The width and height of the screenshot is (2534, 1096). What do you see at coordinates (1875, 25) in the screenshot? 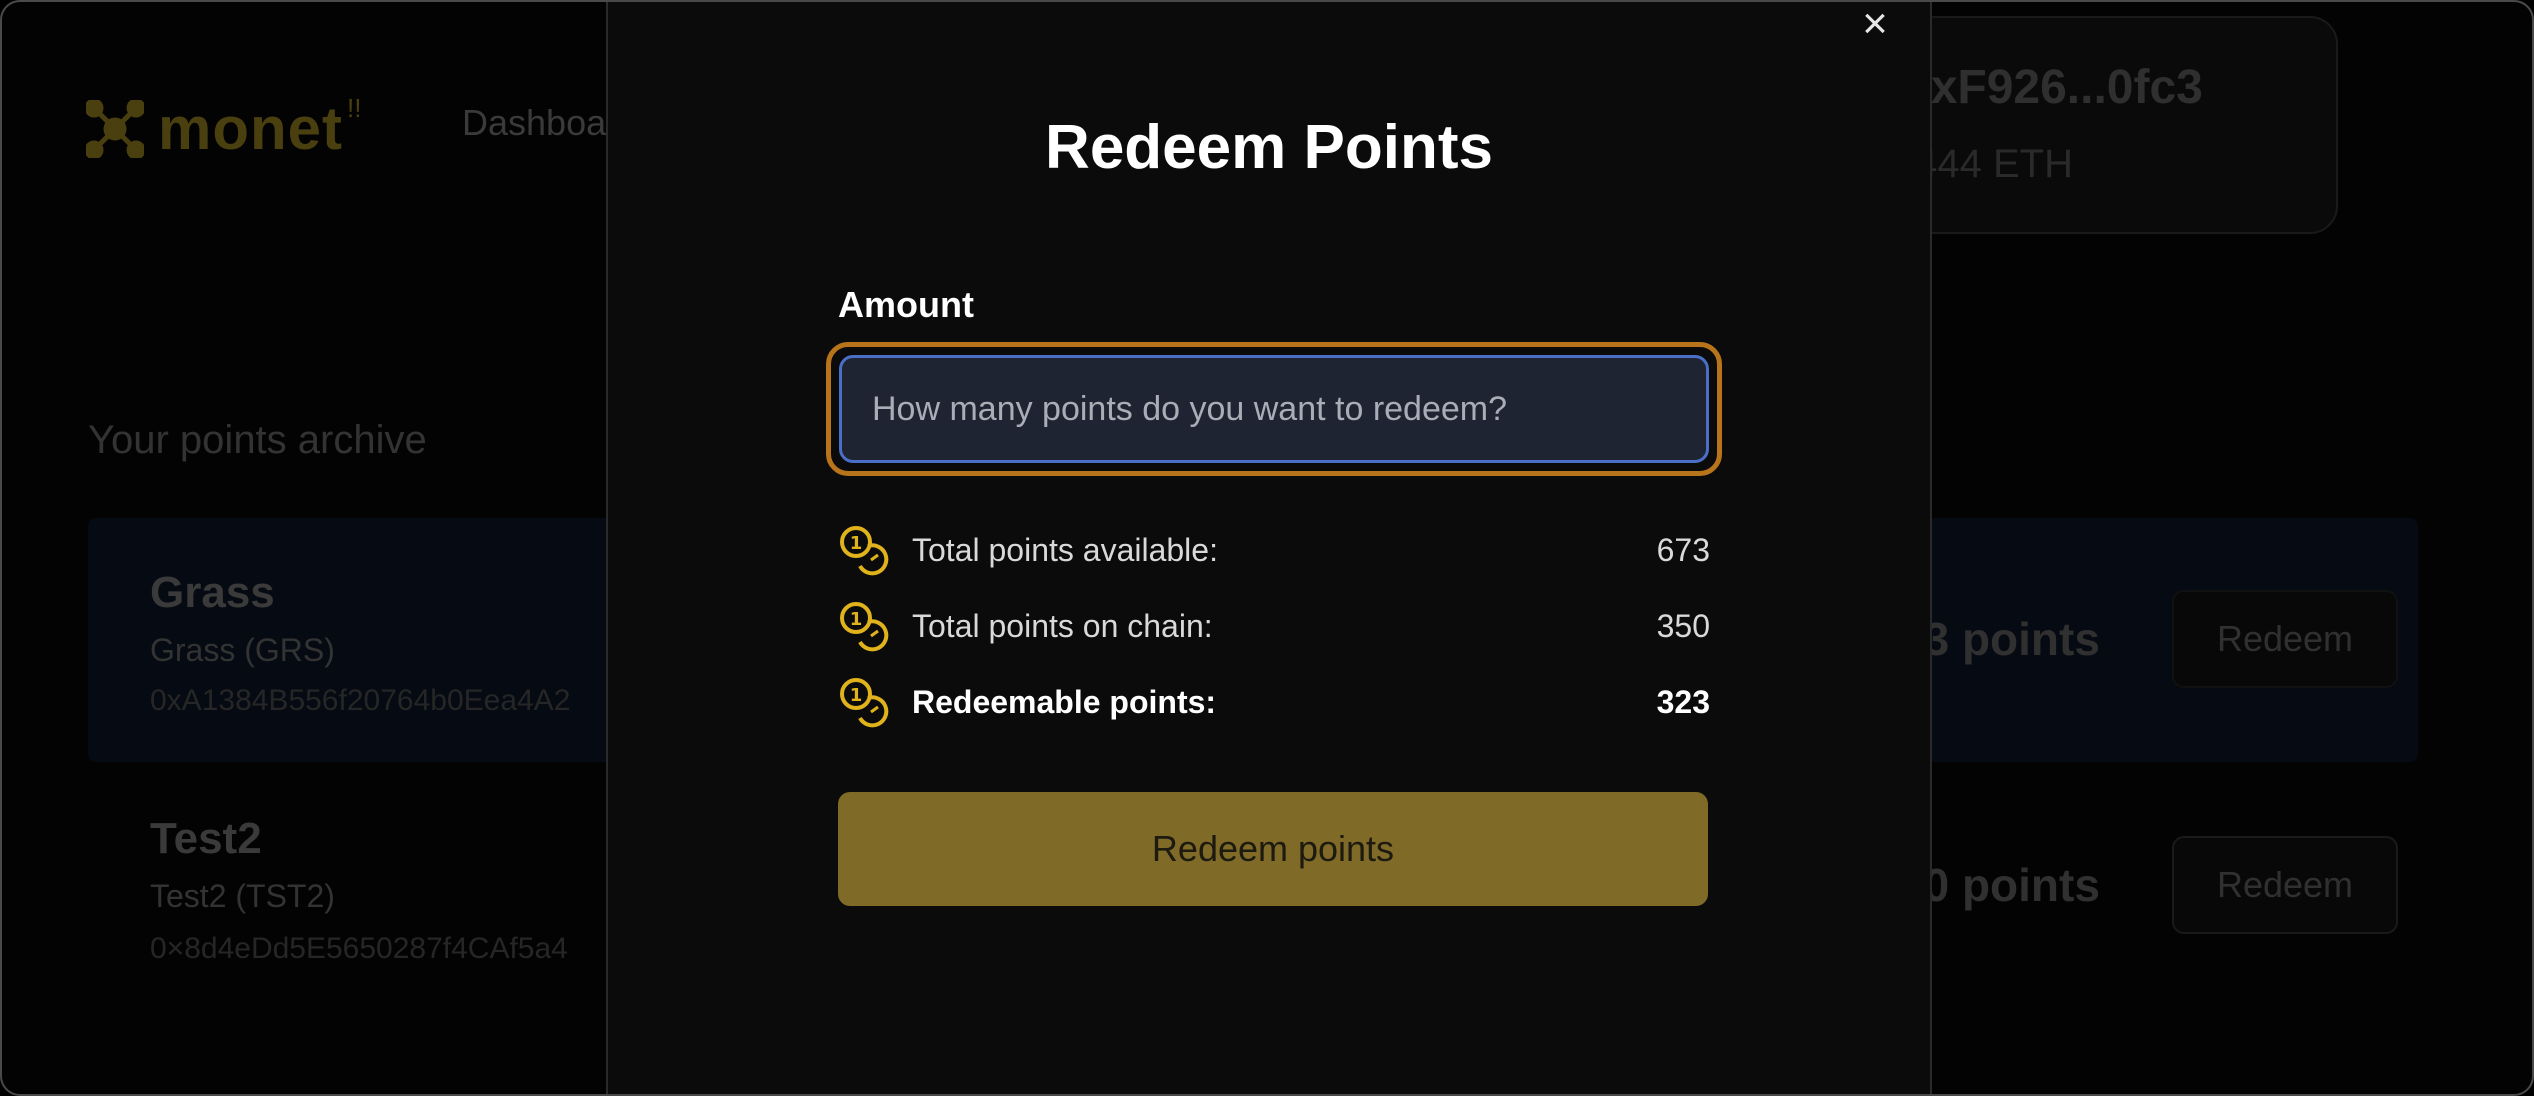
I see `close-icon: ×` at bounding box center [1875, 25].